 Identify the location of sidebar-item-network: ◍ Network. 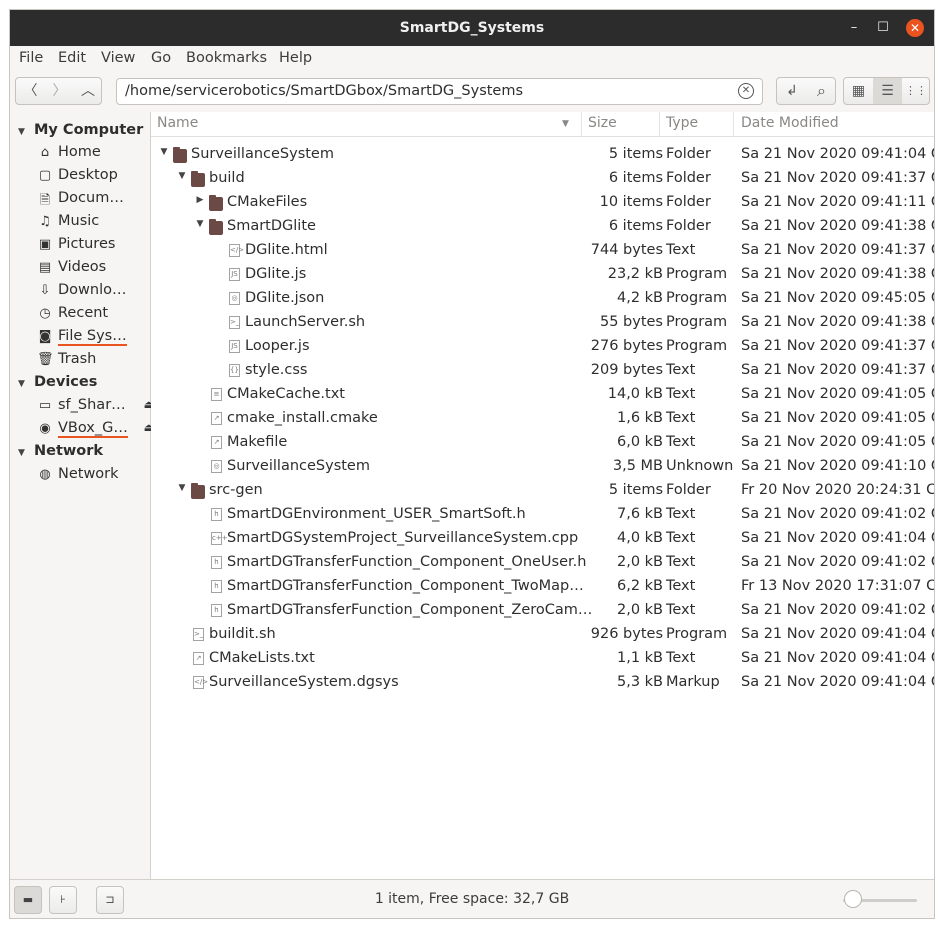
(93, 477).